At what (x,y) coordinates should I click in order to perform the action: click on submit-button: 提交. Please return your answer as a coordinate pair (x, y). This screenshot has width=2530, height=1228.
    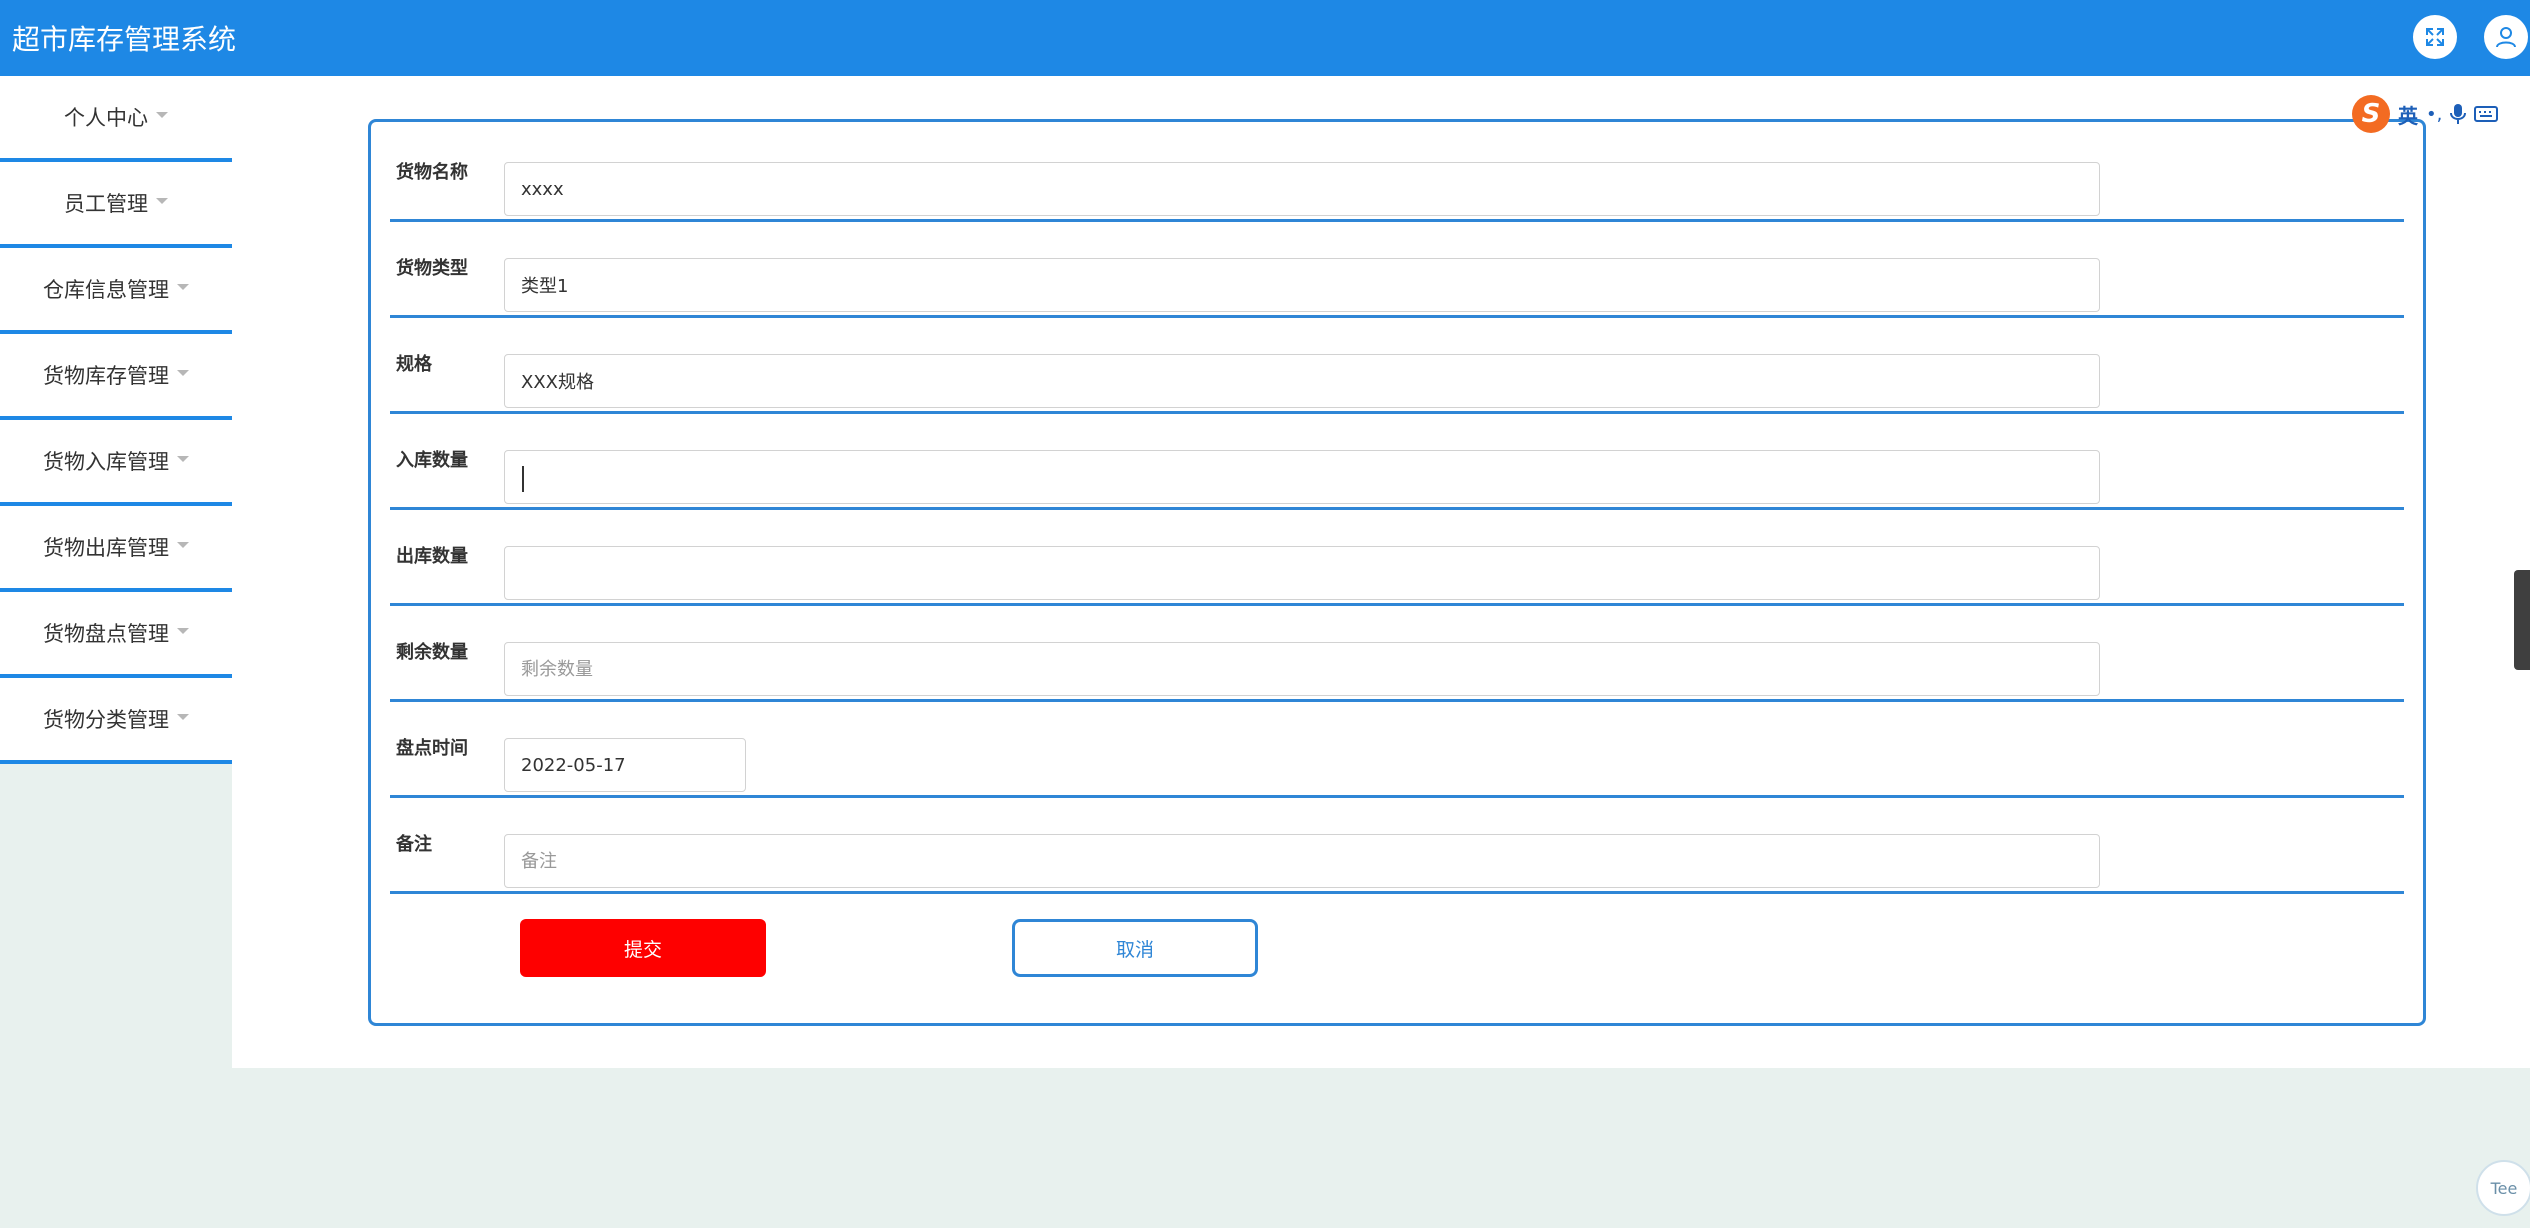
    Looking at the image, I should click on (643, 948).